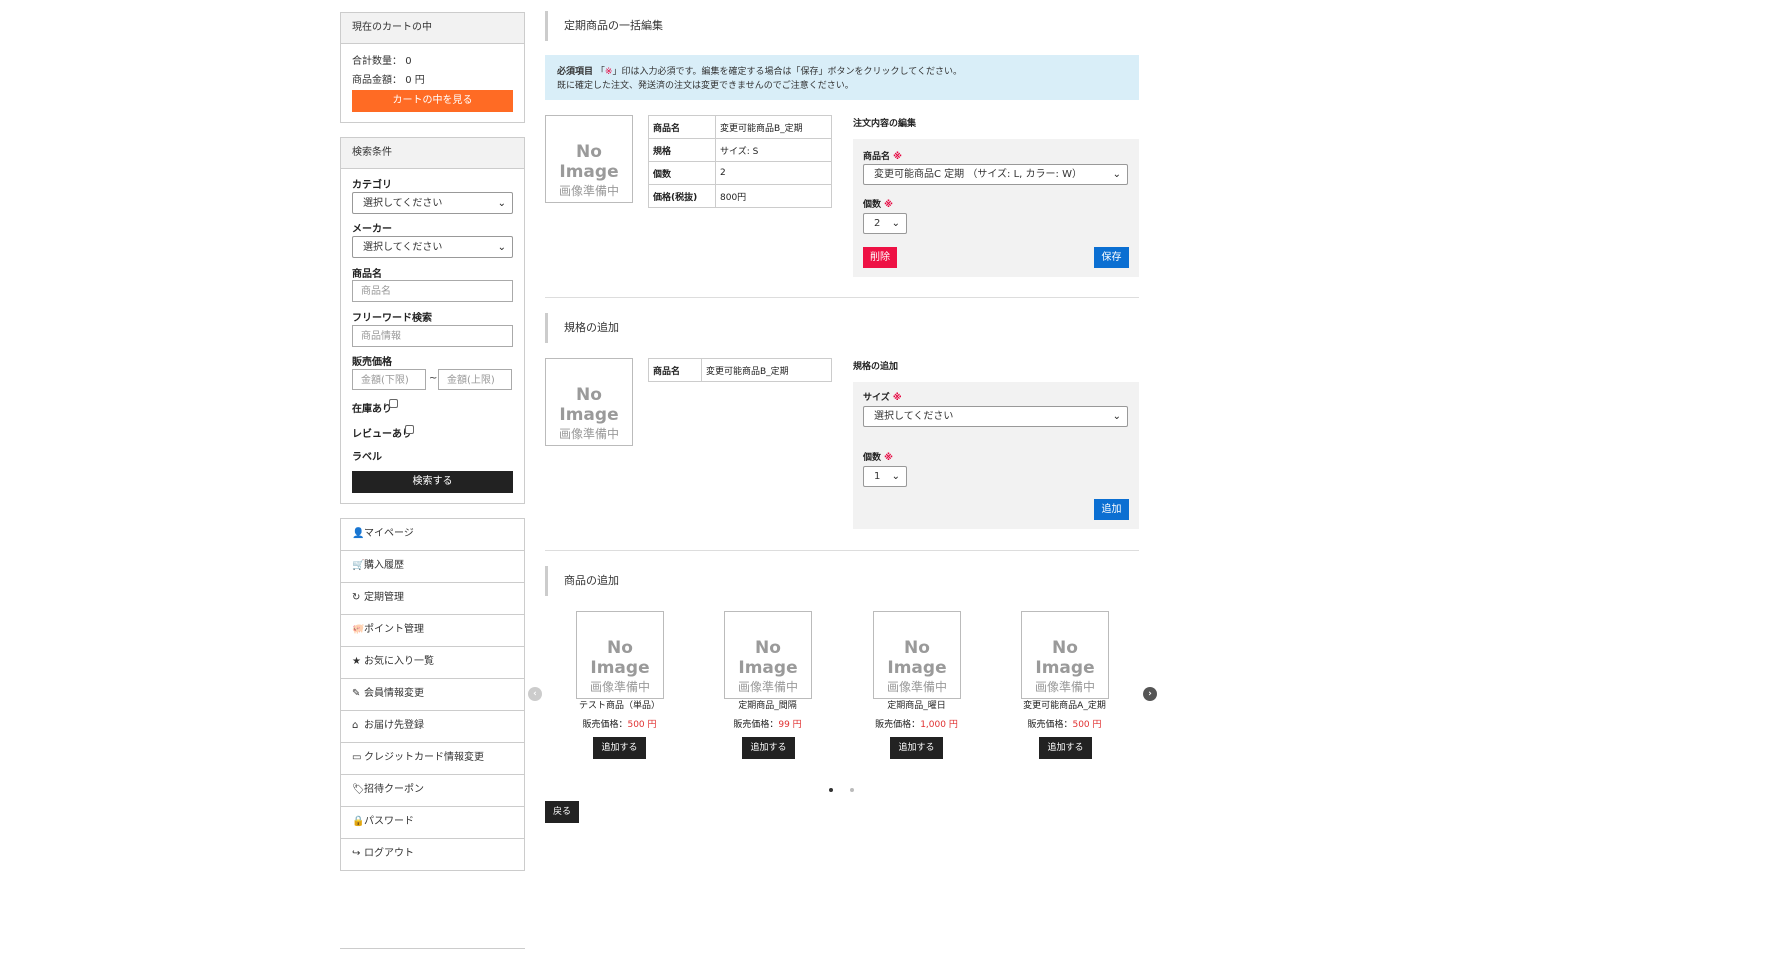 This screenshot has width=1791, height=953. What do you see at coordinates (432, 663) in the screenshot?
I see `menu-item: ★ お気に入り一覧` at bounding box center [432, 663].